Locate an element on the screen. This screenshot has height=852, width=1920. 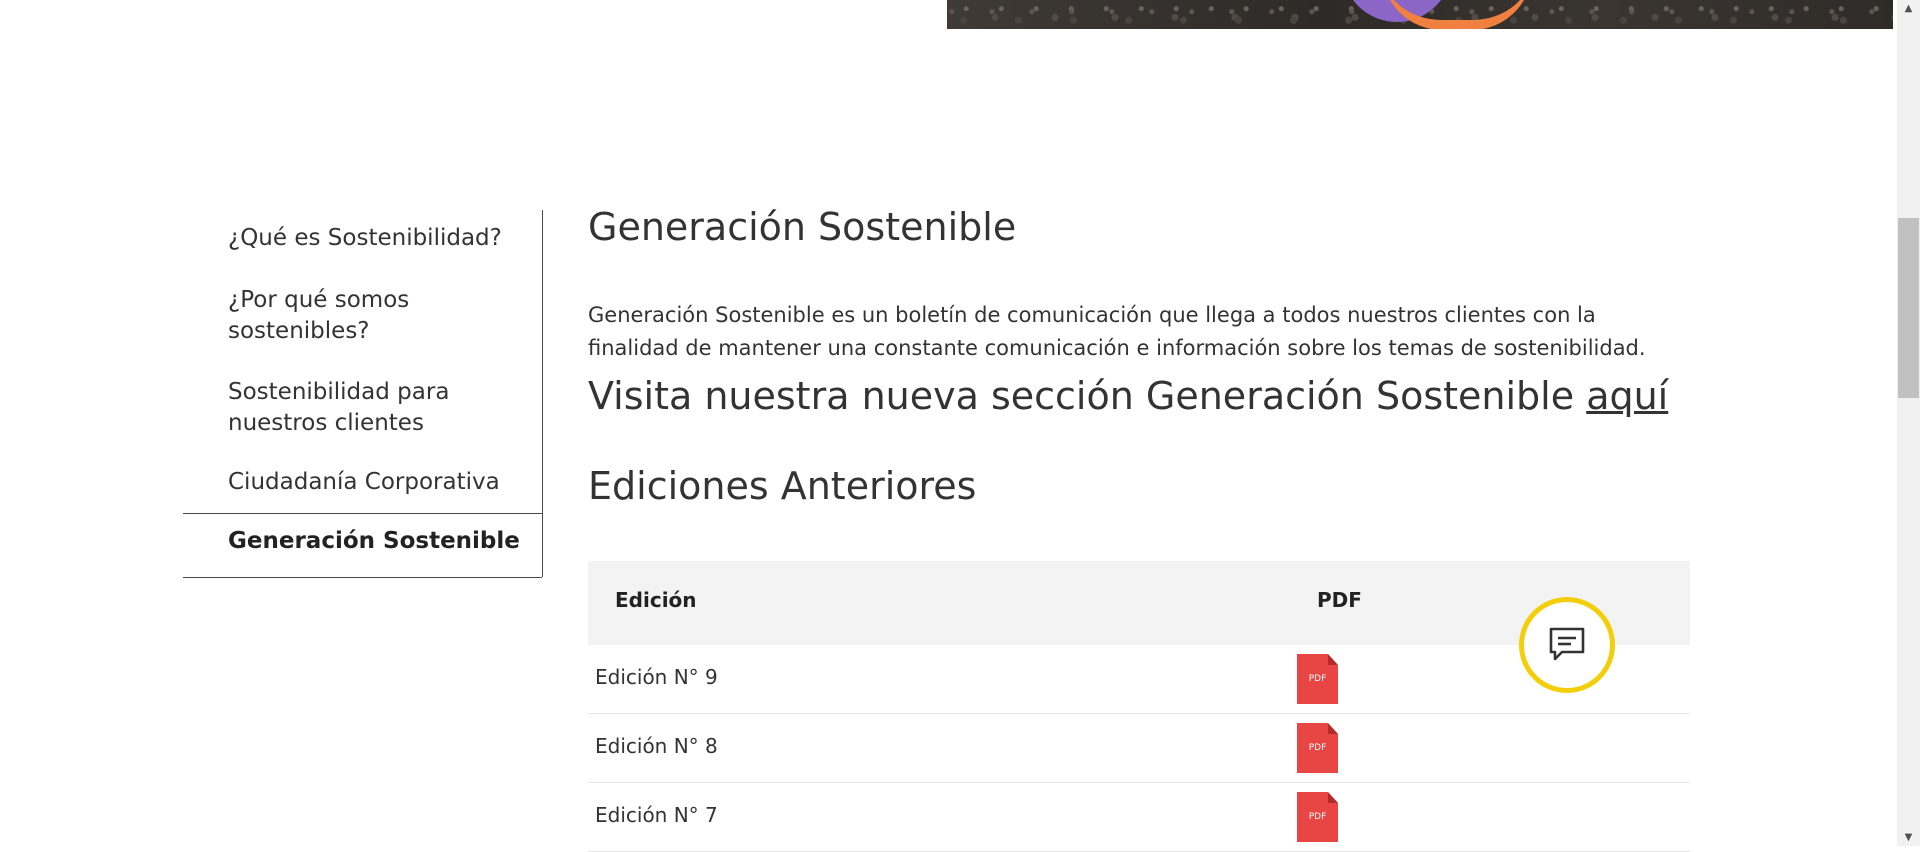
scroll-down-icon: ▼ is located at coordinates (1908, 837).